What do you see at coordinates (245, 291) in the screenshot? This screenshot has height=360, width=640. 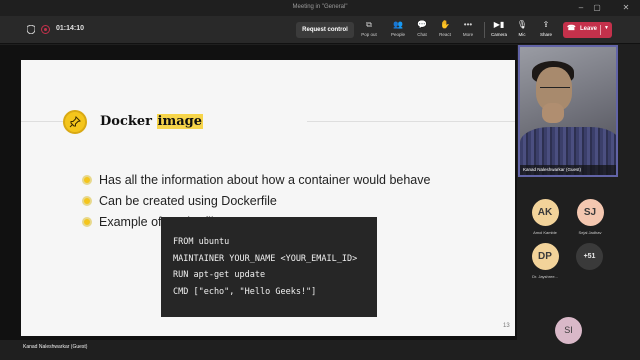 I see `code-line: CMD ["echo", "Hello Geeks!"]` at bounding box center [245, 291].